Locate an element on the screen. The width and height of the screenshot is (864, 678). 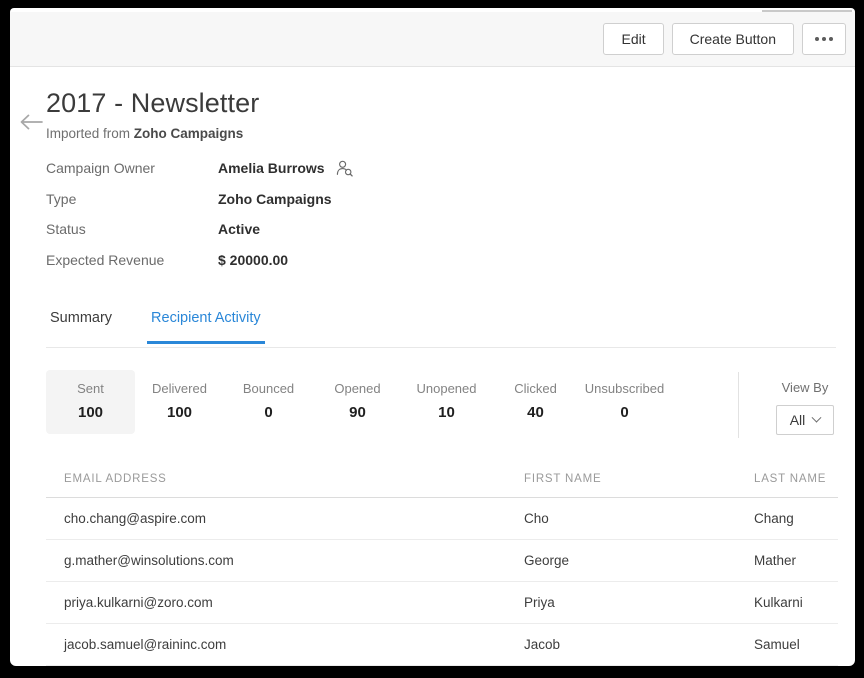
field-value: Amelia Burrows is located at coordinates (285, 168).